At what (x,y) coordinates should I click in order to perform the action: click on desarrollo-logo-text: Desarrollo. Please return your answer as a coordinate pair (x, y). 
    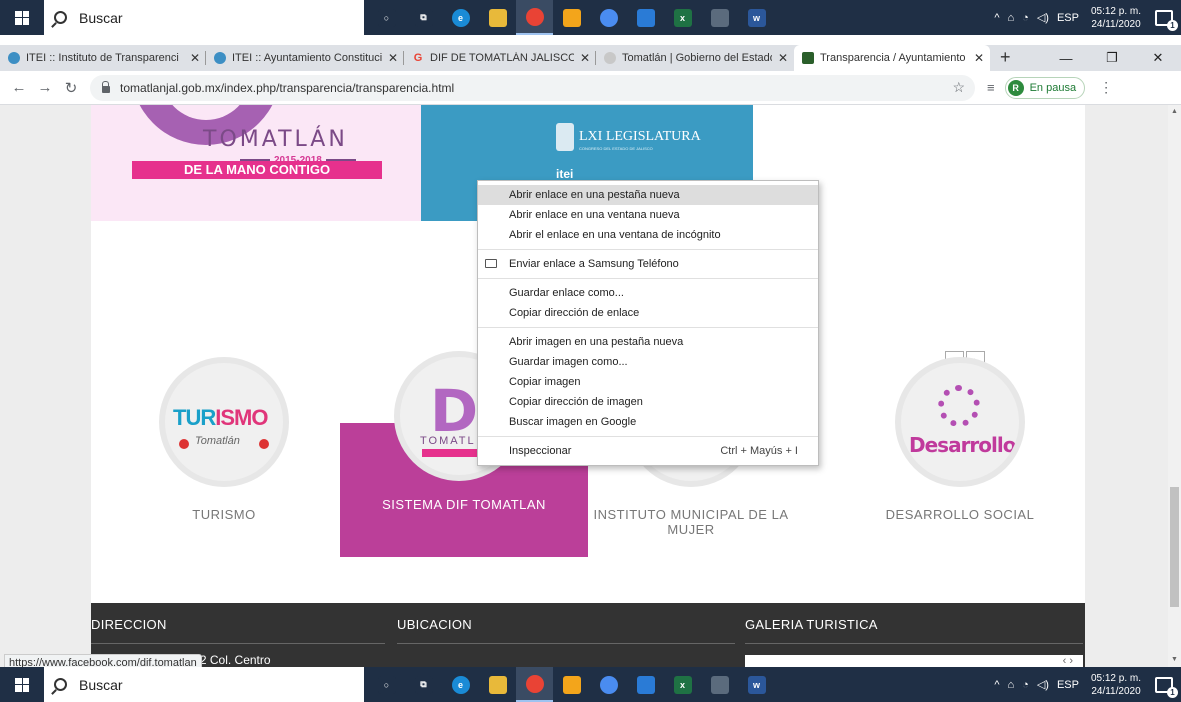
    Looking at the image, I should click on (962, 445).